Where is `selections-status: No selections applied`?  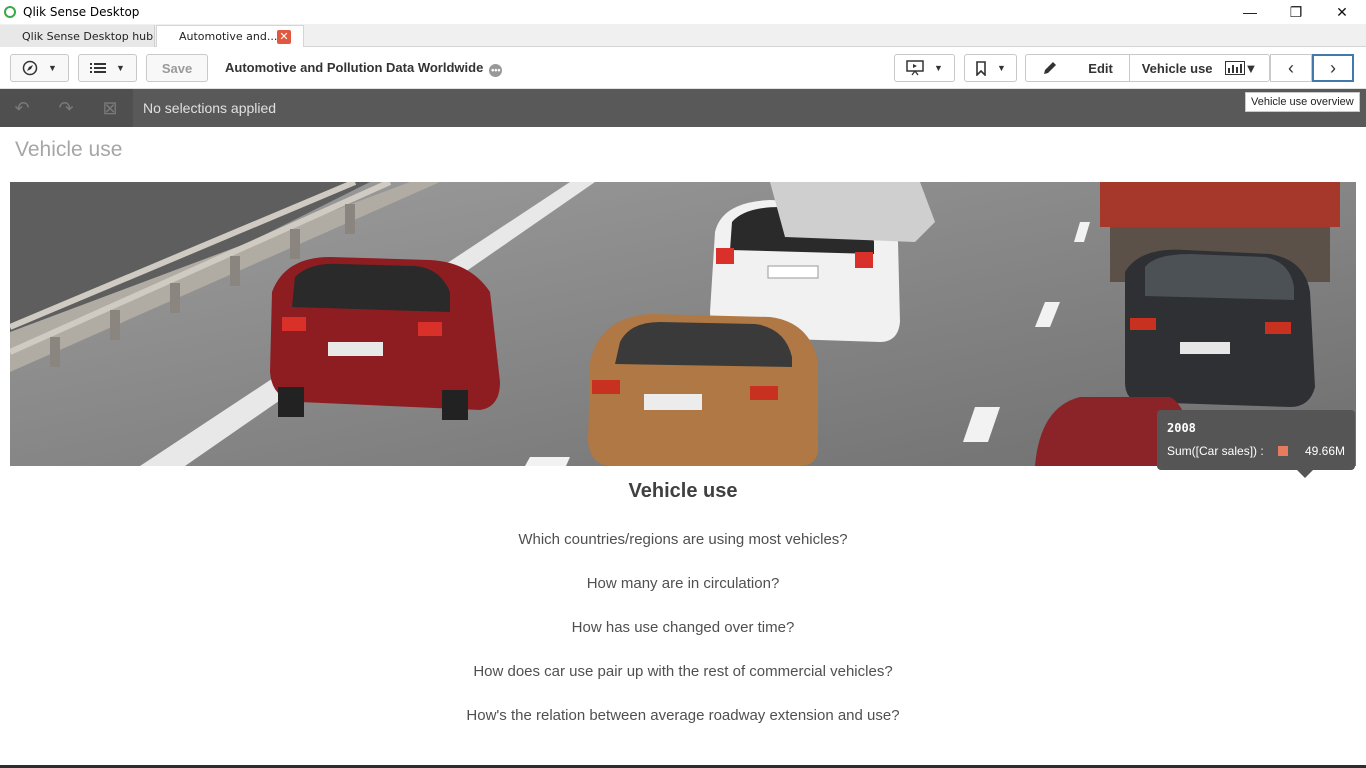 selections-status: No selections applied is located at coordinates (210, 108).